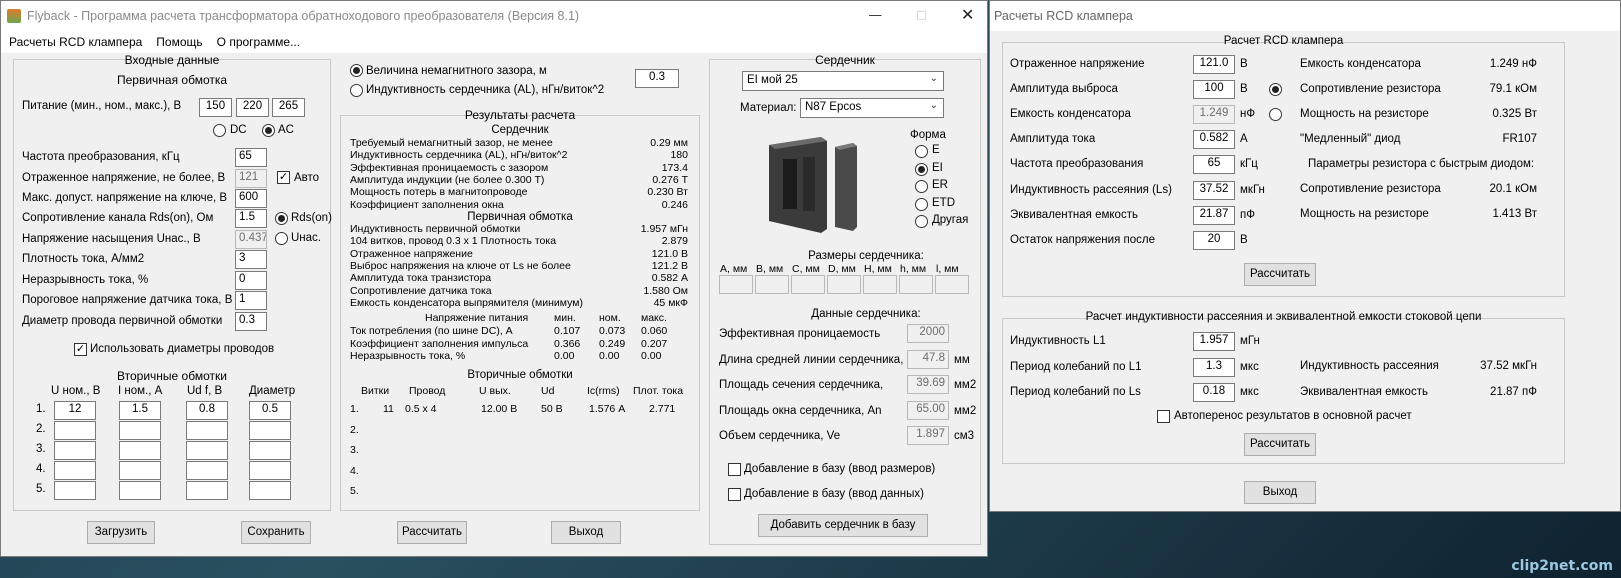  I want to click on rcd-input: 100, so click(1214, 90).